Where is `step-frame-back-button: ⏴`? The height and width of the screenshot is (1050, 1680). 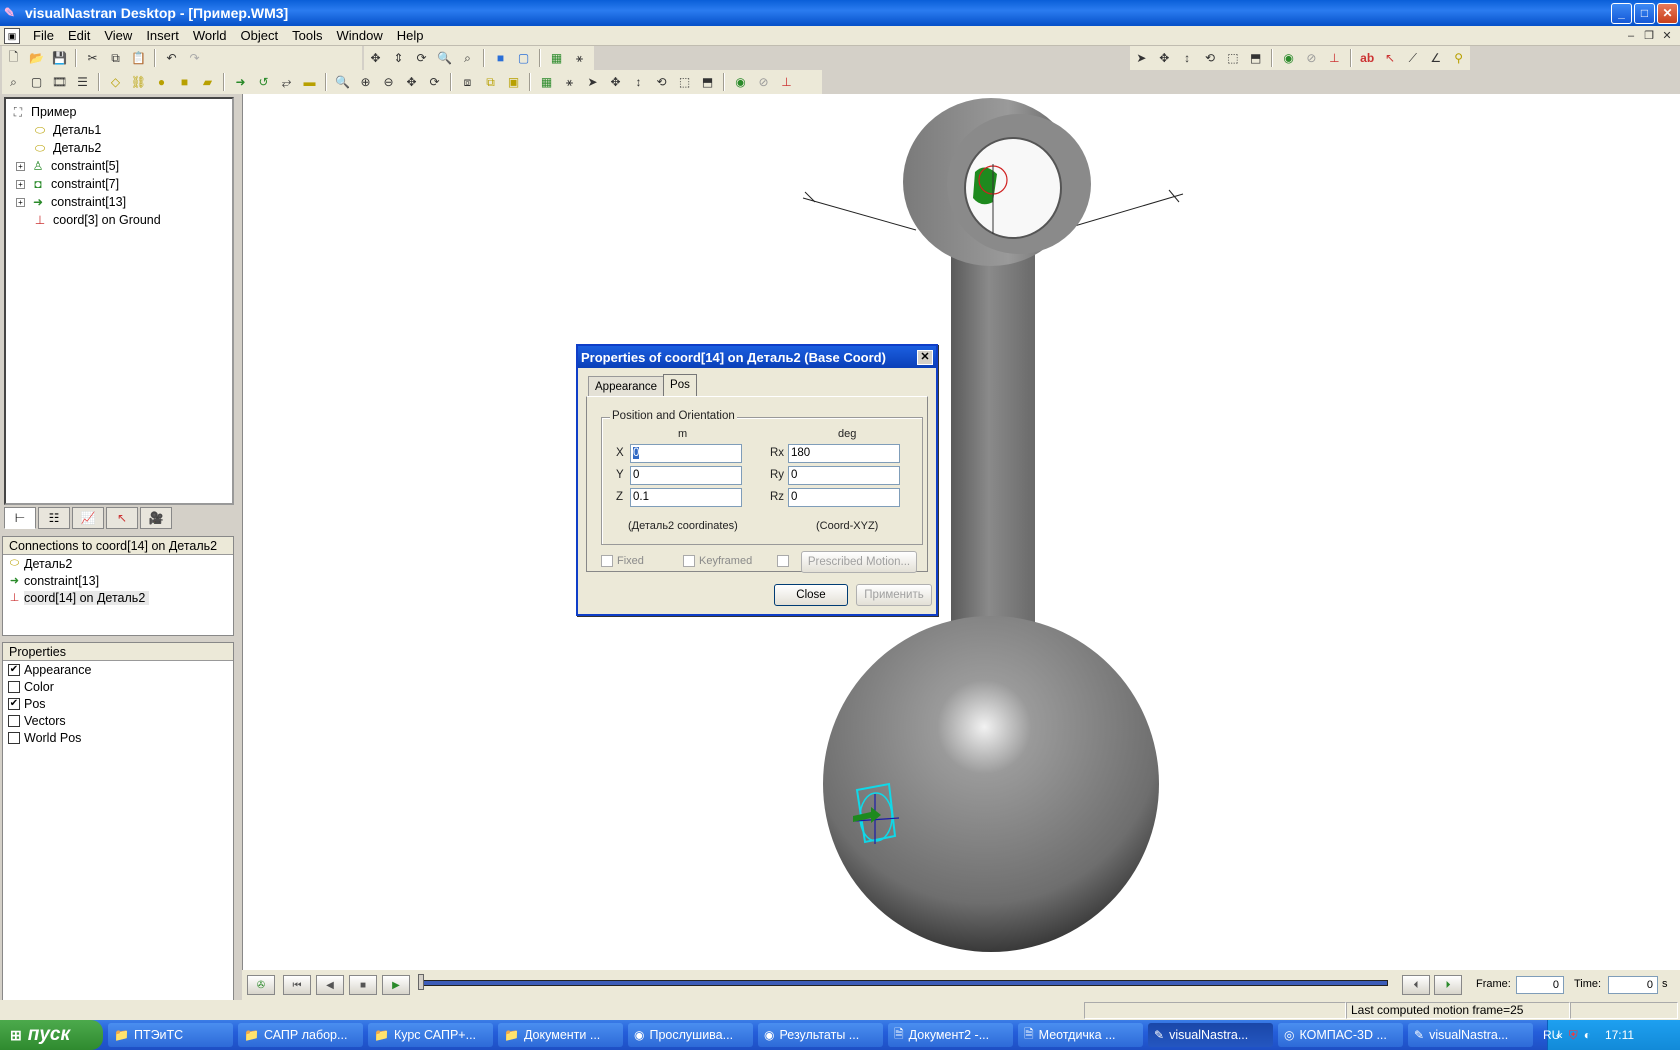
step-frame-back-button: ⏴ is located at coordinates (1416, 985).